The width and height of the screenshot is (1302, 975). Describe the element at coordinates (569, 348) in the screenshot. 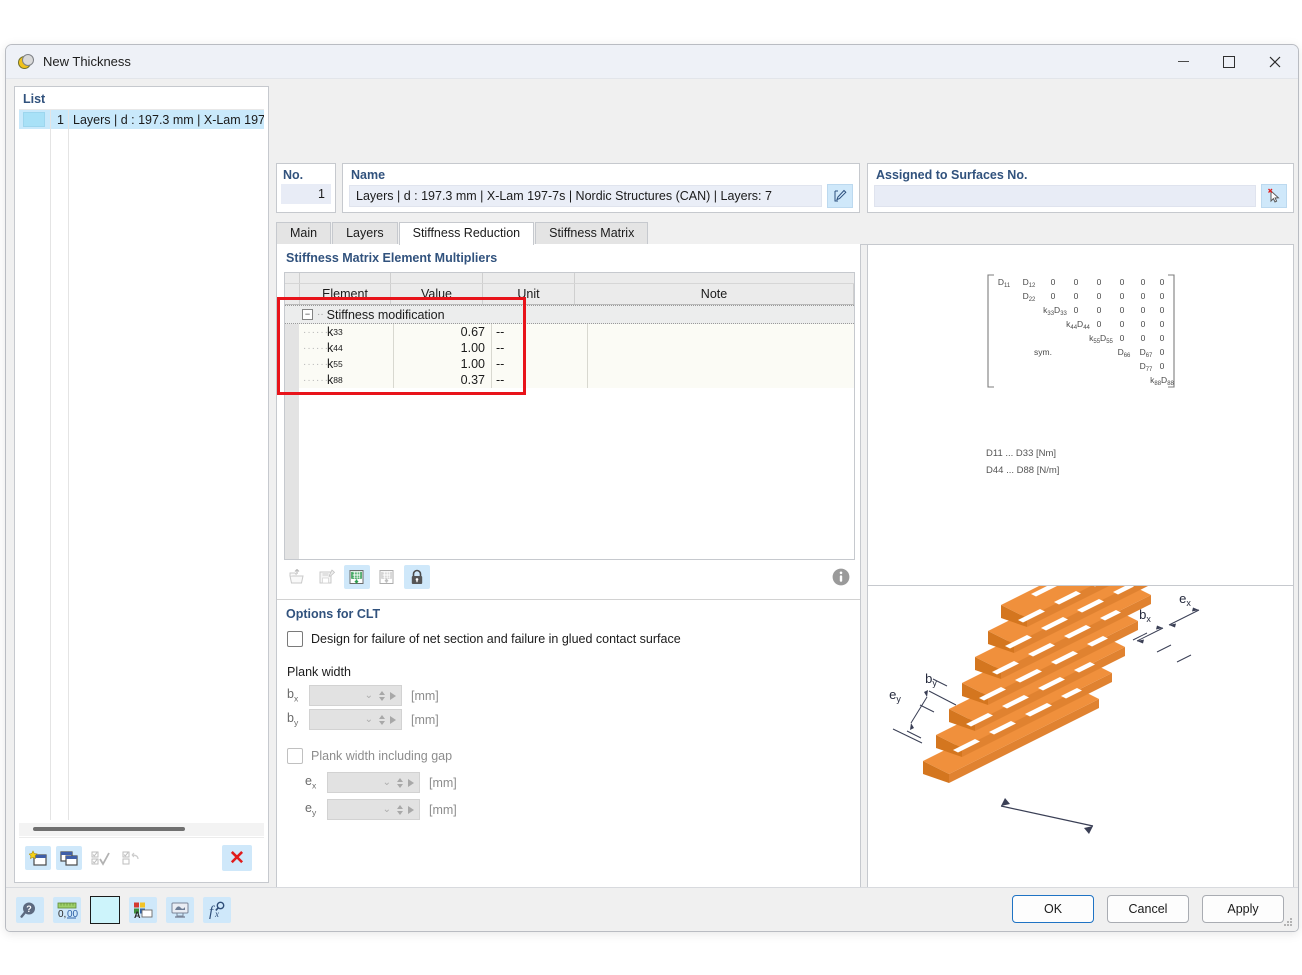

I see `table-row: ······ k 44 1.00 --` at that location.